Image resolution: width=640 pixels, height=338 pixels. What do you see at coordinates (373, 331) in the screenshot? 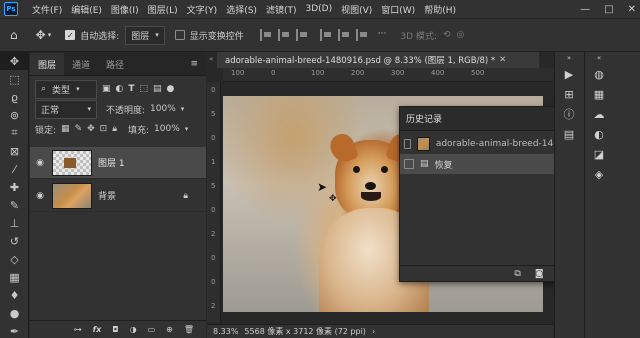
I see `chevron-right-icon: ›` at bounding box center [373, 331].